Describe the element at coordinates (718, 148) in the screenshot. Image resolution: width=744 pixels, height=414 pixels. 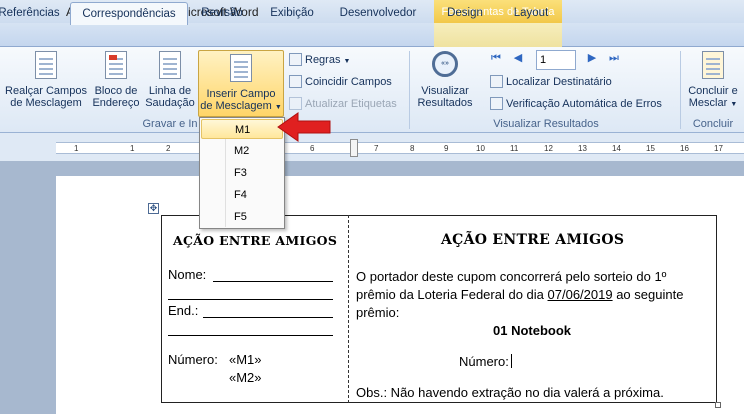
I see `ruler-number: 17` at that location.